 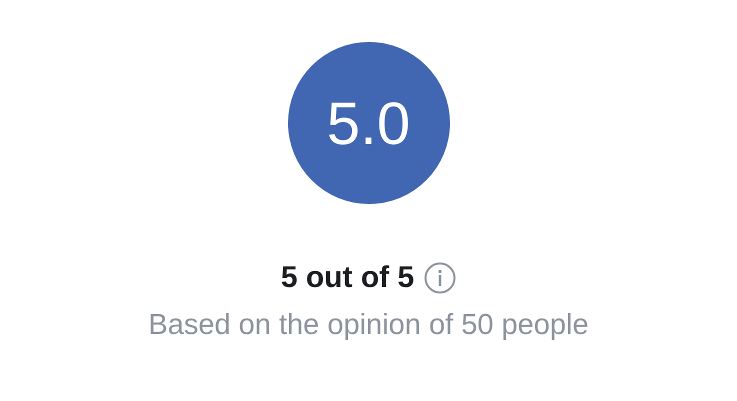 What do you see at coordinates (369, 123) in the screenshot?
I see `score-badge: 5.0` at bounding box center [369, 123].